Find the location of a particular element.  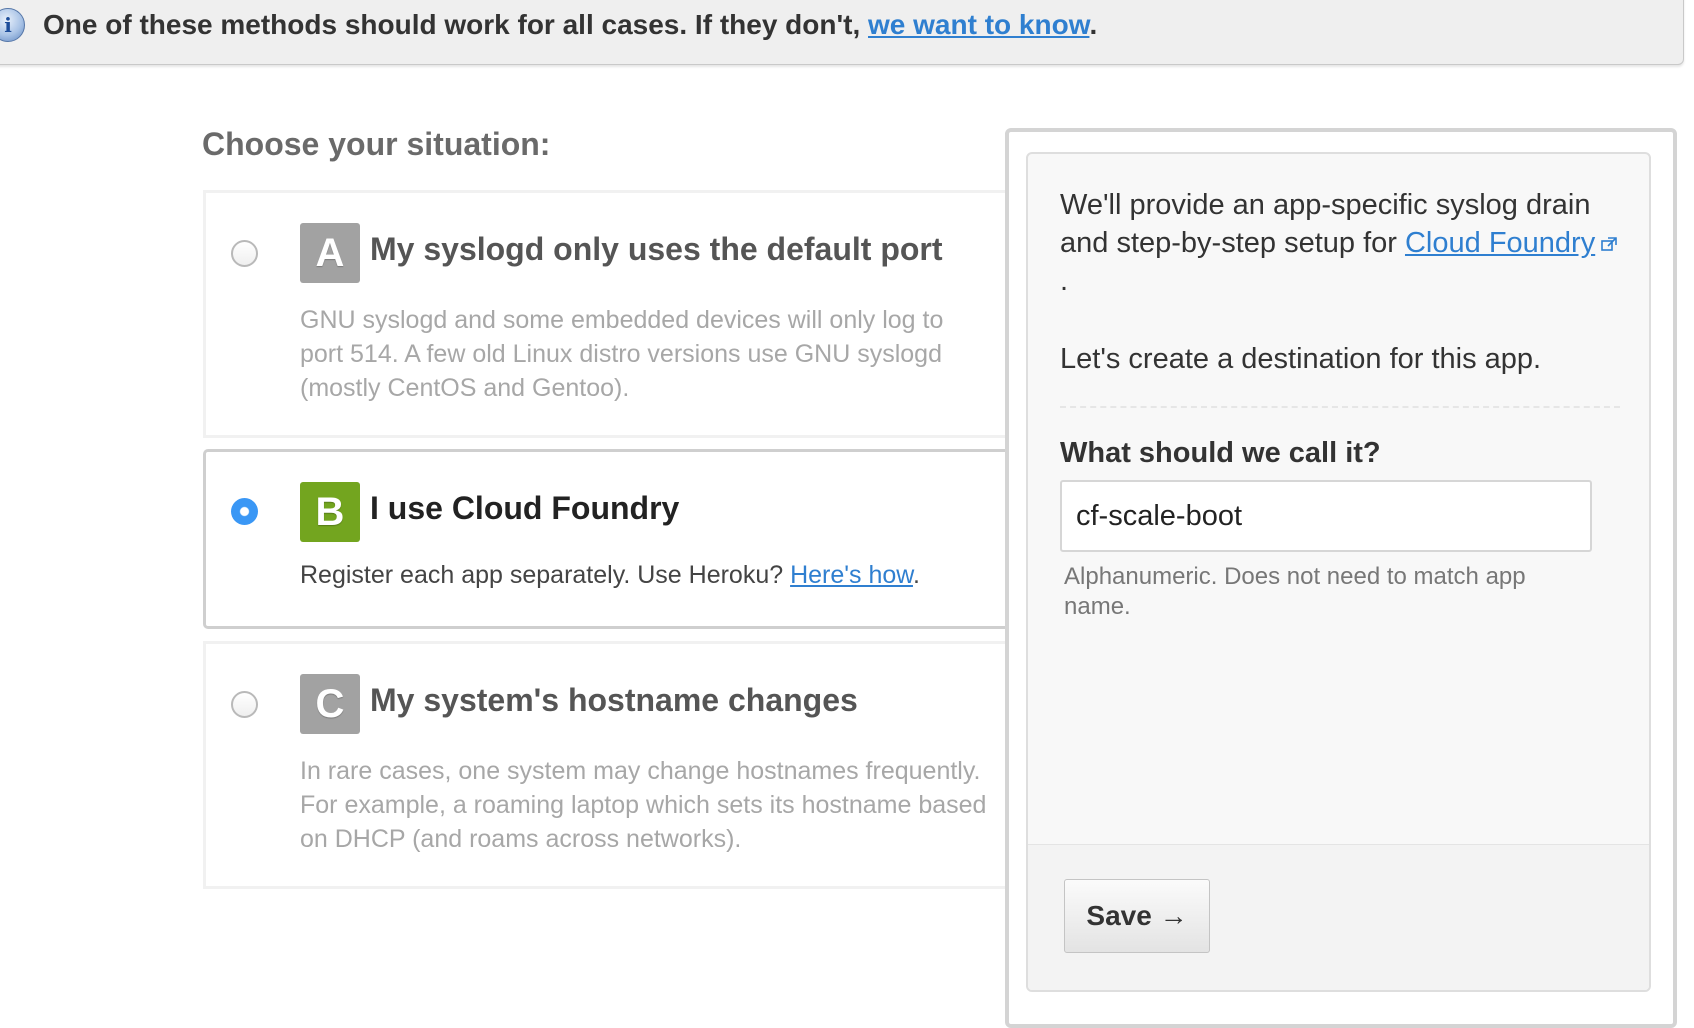

option-b-title: I use Cloud Foundry is located at coordinates (524, 508).